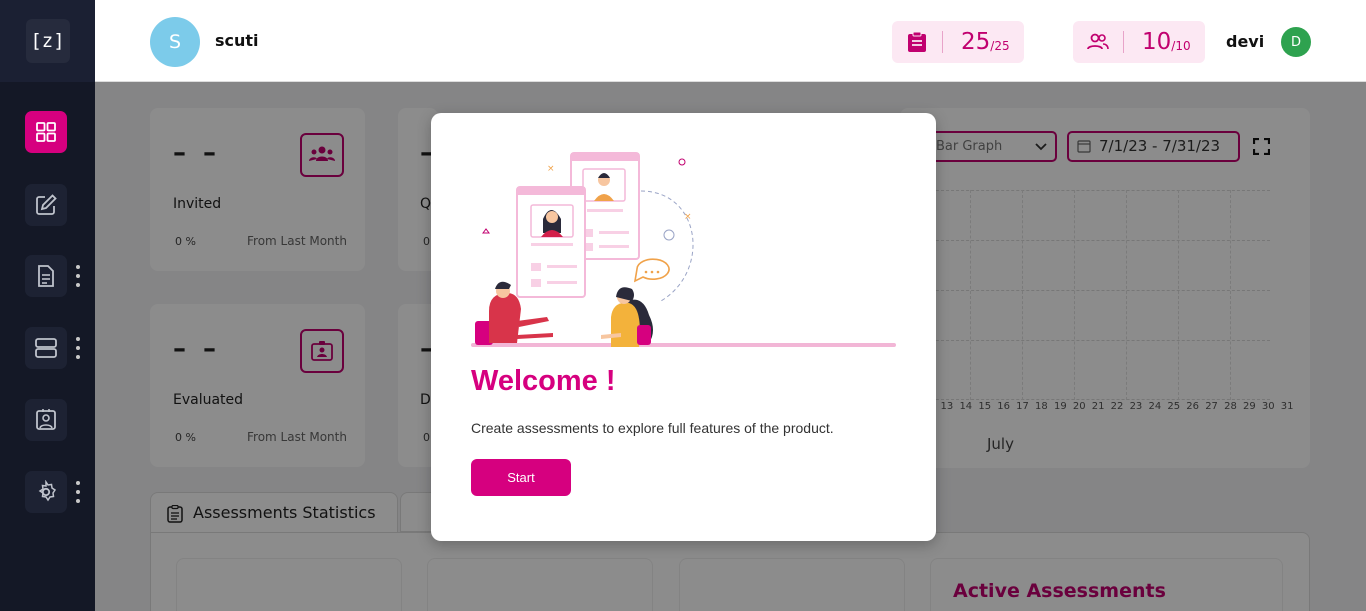 This screenshot has height=611, width=1366. I want to click on nav-settings, so click(46, 492).